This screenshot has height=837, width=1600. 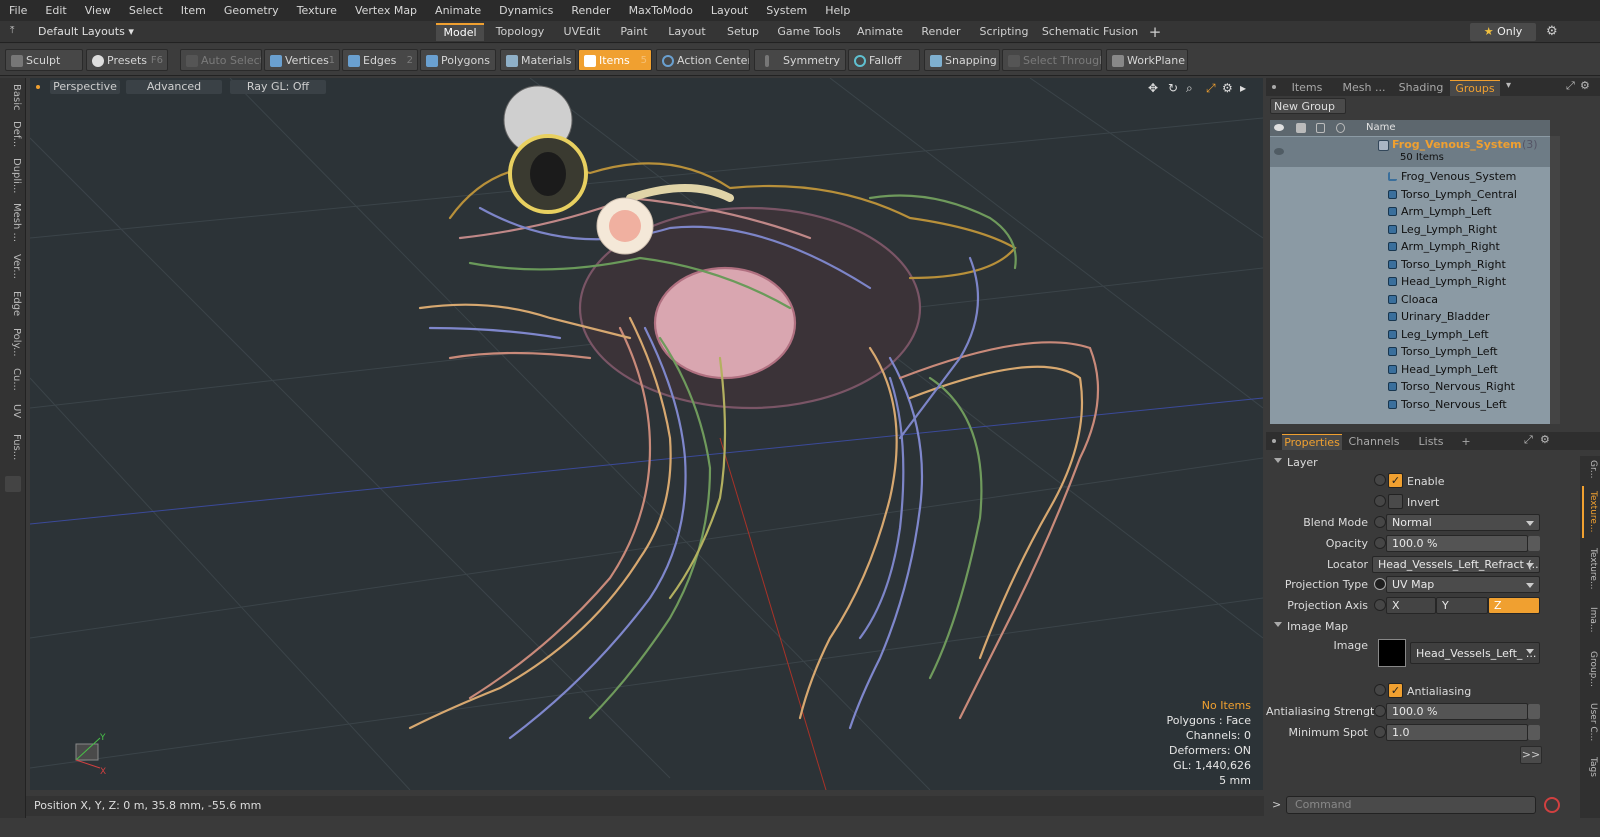 What do you see at coordinates (1340, 128) in the screenshot?
I see `select-icon` at bounding box center [1340, 128].